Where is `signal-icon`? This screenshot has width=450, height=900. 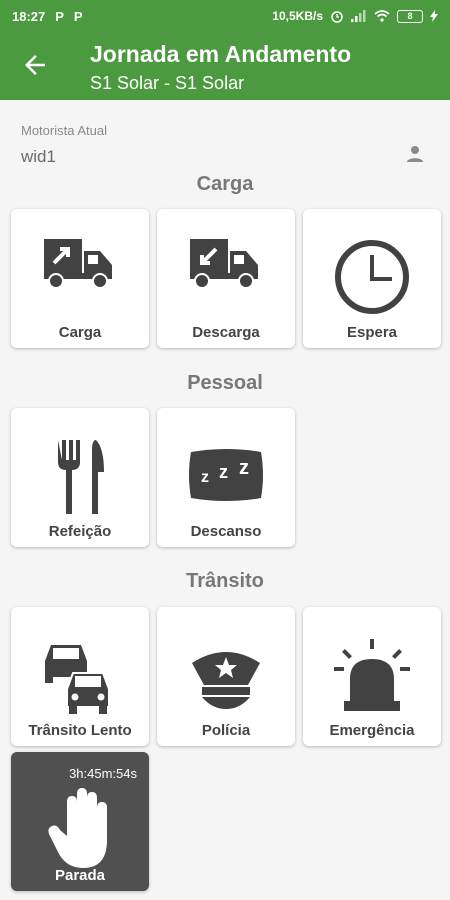
signal-icon is located at coordinates (358, 16).